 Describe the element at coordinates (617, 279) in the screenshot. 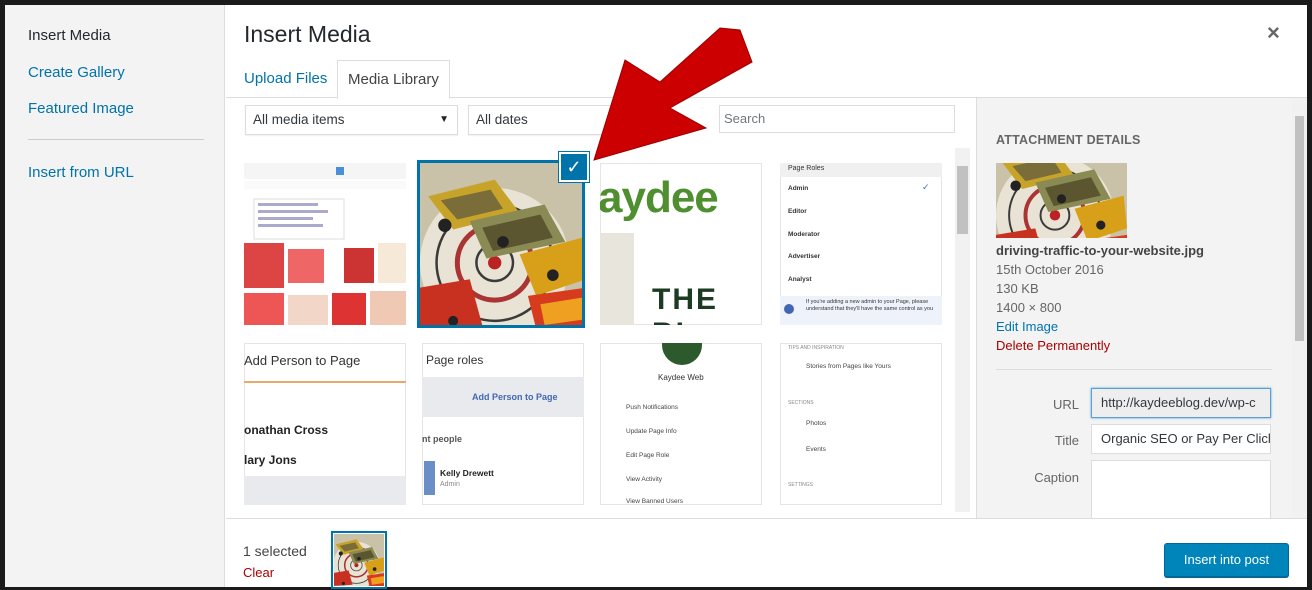

I see `logo-shape` at that location.